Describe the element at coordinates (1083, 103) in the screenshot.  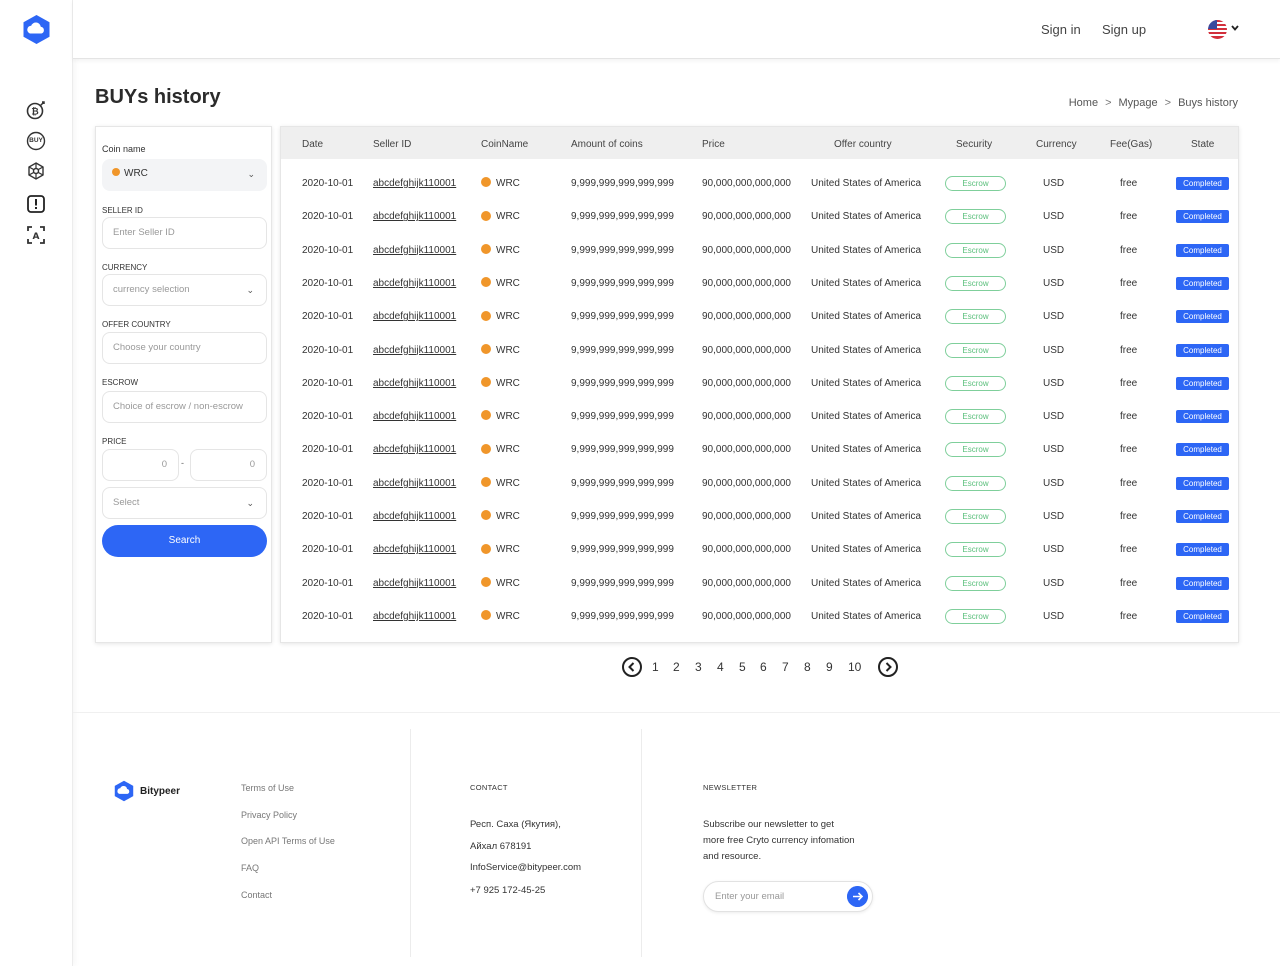
I see `breadcrumb-home: Home` at that location.